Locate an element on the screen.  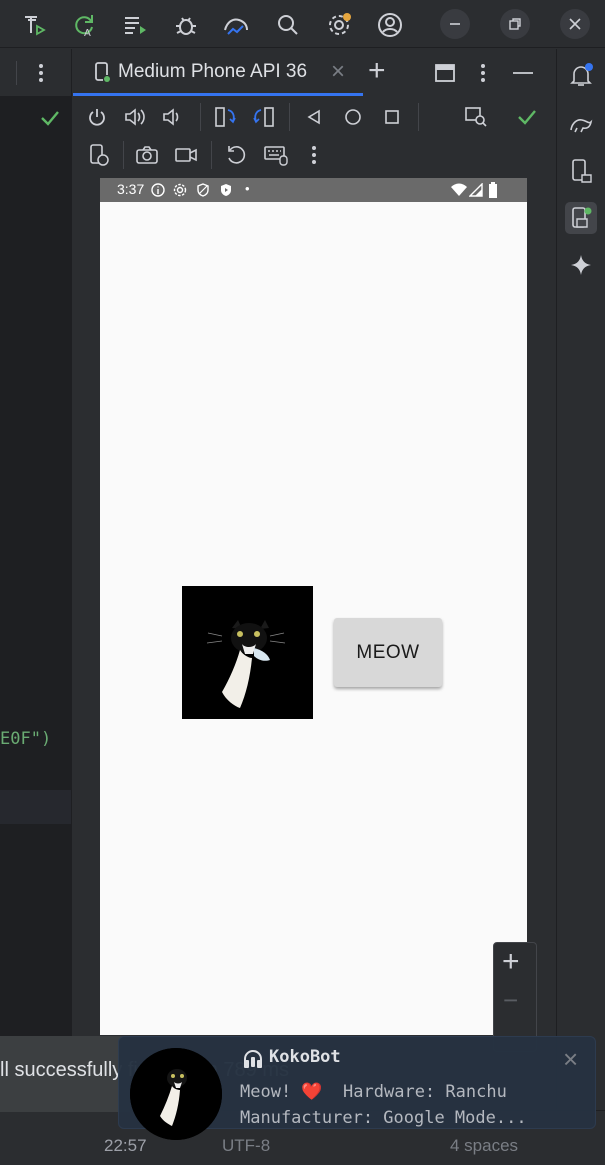
wifi-icon is located at coordinates (459, 190).